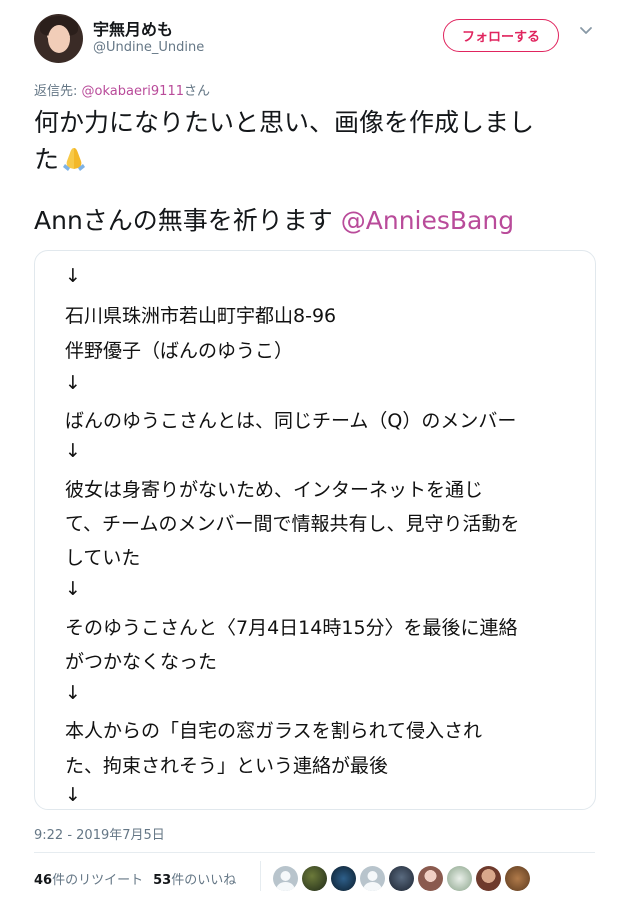 The image size is (627, 899). I want to click on image-text-line: 彼女は身寄りがないため、インターネットを通じ, so click(274, 490).